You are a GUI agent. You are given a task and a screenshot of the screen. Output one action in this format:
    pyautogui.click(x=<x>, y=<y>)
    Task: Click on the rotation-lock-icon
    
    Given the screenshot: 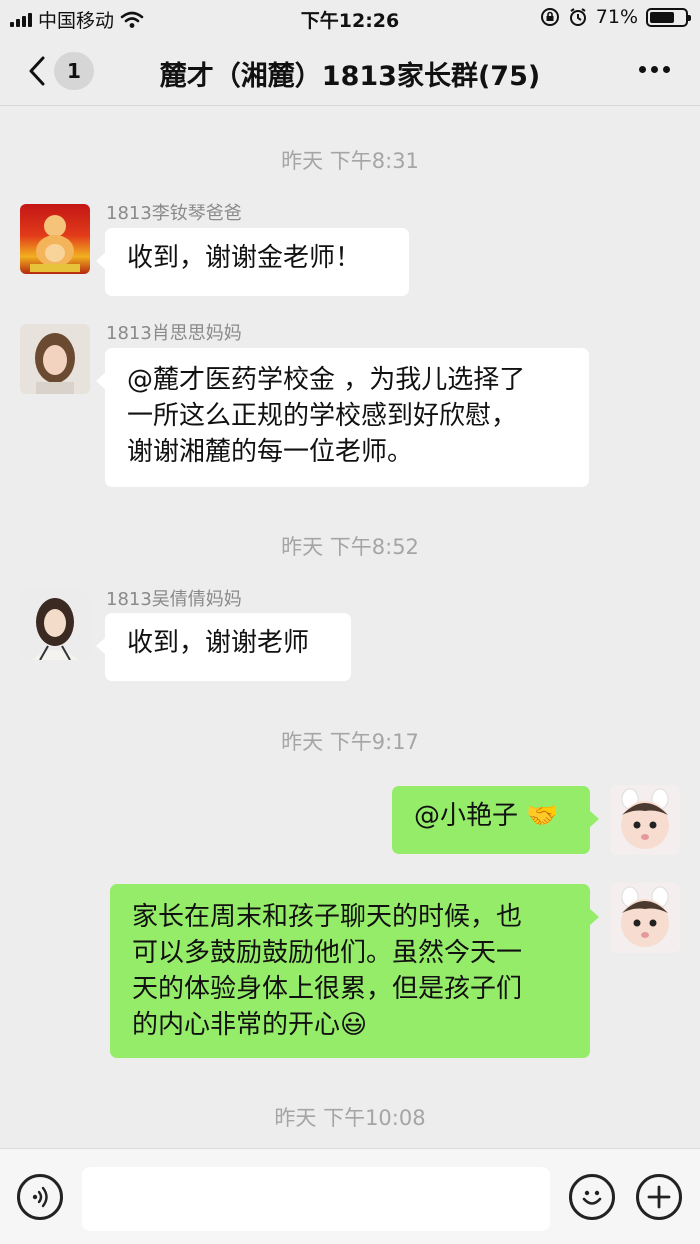 What is the action you would take?
    pyautogui.click(x=549, y=17)
    